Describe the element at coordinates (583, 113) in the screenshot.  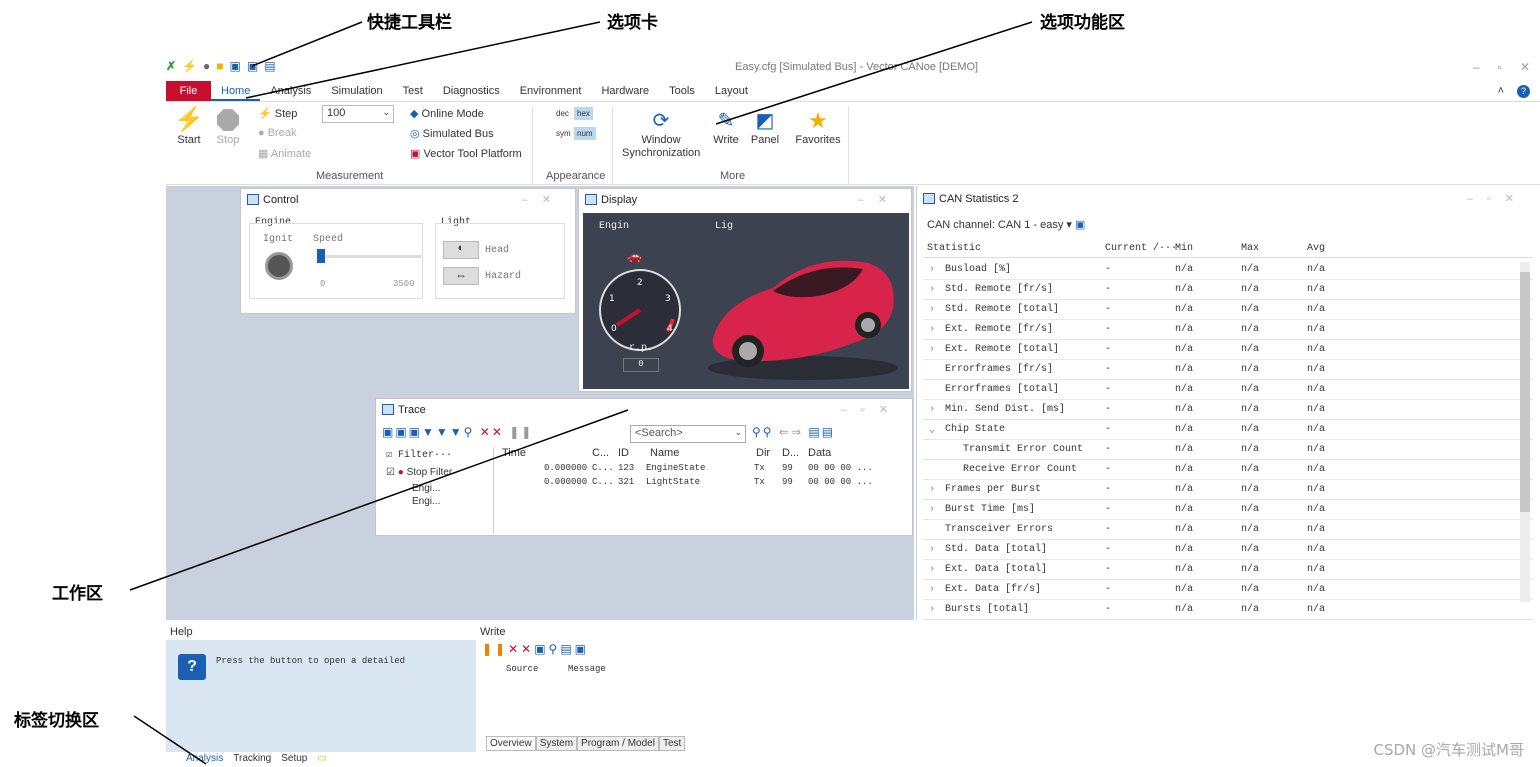
I see `hex-button: hex` at that location.